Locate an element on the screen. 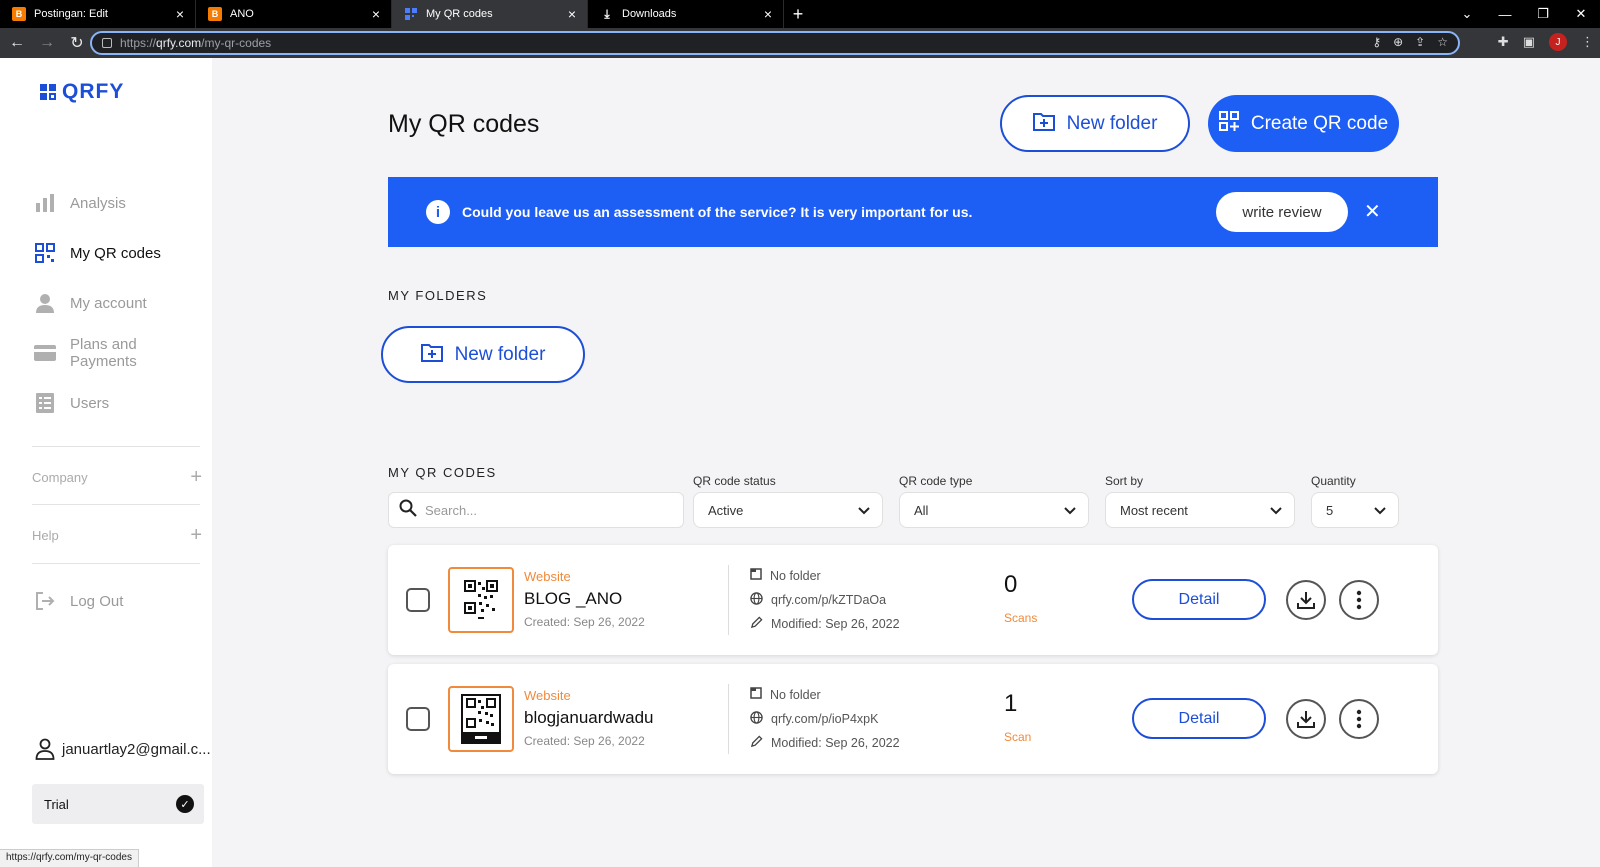  sort-select: Most recent is located at coordinates (1200, 510).